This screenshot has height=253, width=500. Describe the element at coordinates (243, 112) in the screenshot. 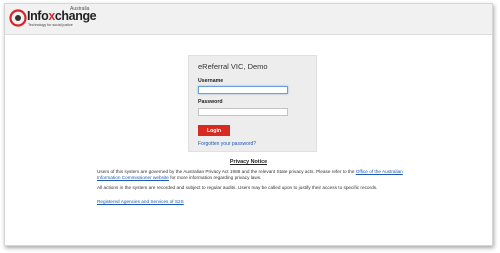

I see `password-input` at that location.